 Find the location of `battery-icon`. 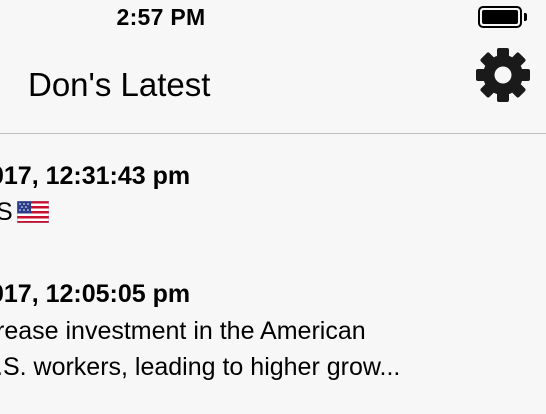

battery-icon is located at coordinates (500, 17).